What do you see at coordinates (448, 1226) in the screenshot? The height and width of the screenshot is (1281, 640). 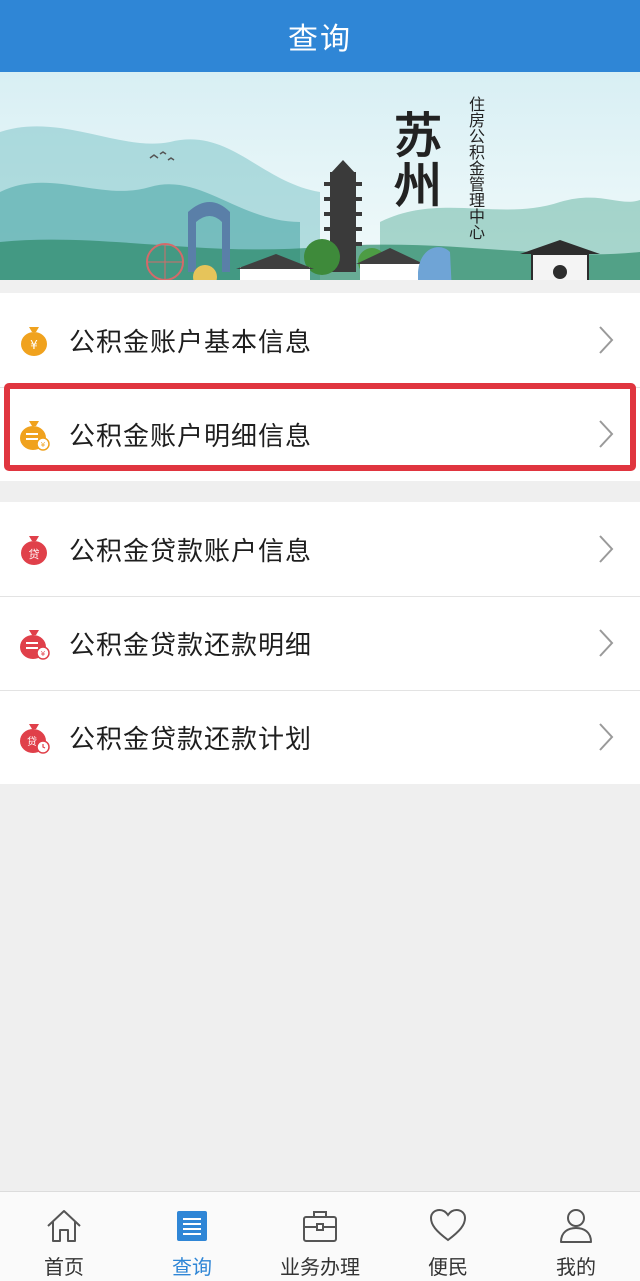 I see `heart-icon` at bounding box center [448, 1226].